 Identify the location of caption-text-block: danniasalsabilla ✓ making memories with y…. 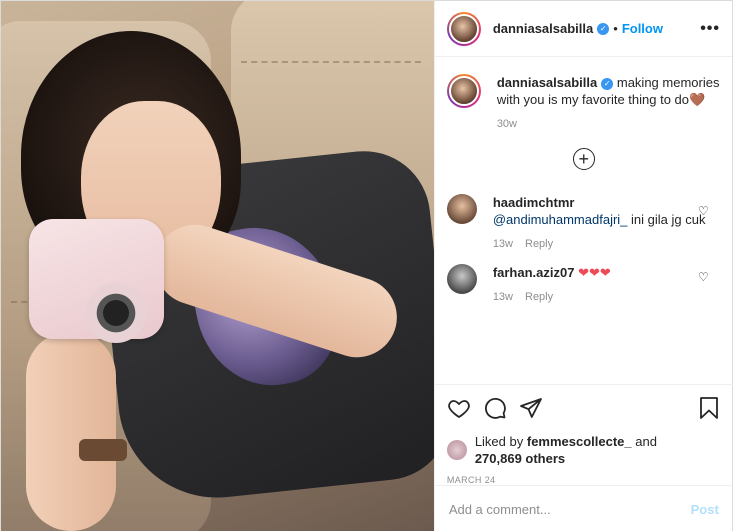
(609, 91).